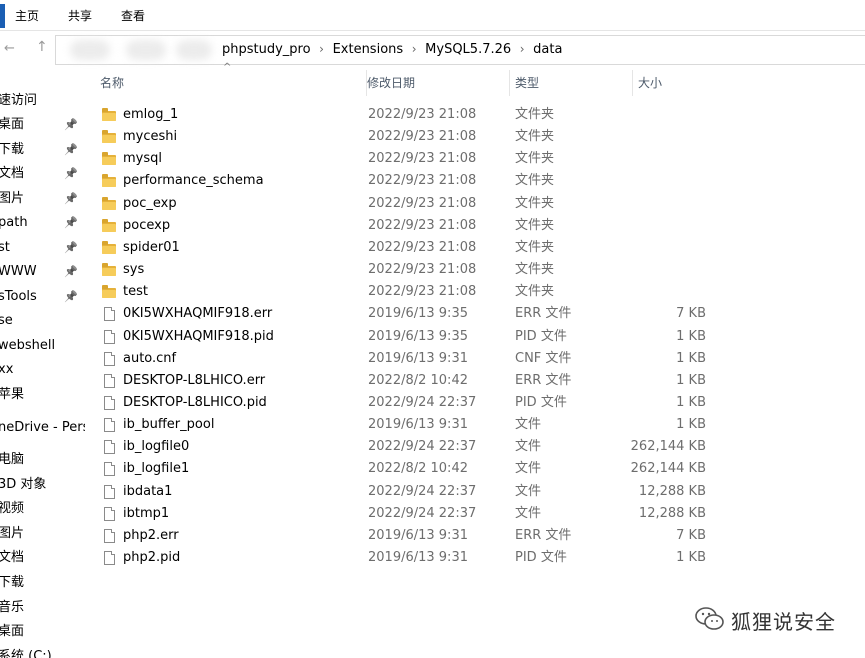 This screenshot has height=658, width=865. I want to click on file-size: 1 KB, so click(691, 336).